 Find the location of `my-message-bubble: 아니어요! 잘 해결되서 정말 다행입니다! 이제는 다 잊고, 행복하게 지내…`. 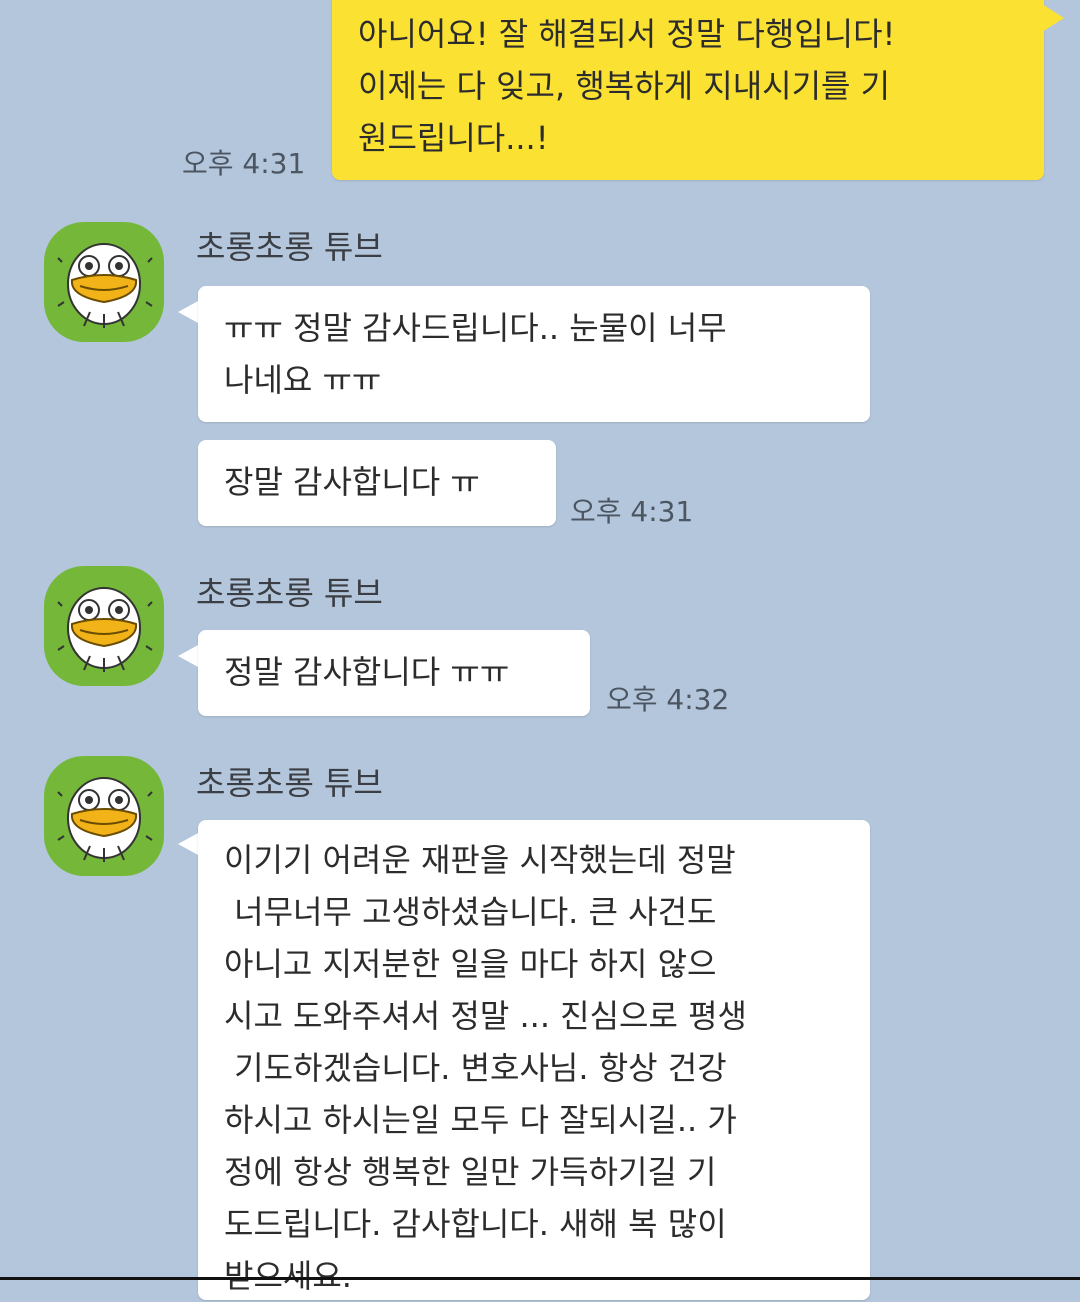

my-message-bubble: 아니어요! 잘 해결되서 정말 다행입니다! 이제는 다 잊고, 행복하게 지내… is located at coordinates (688, 90).